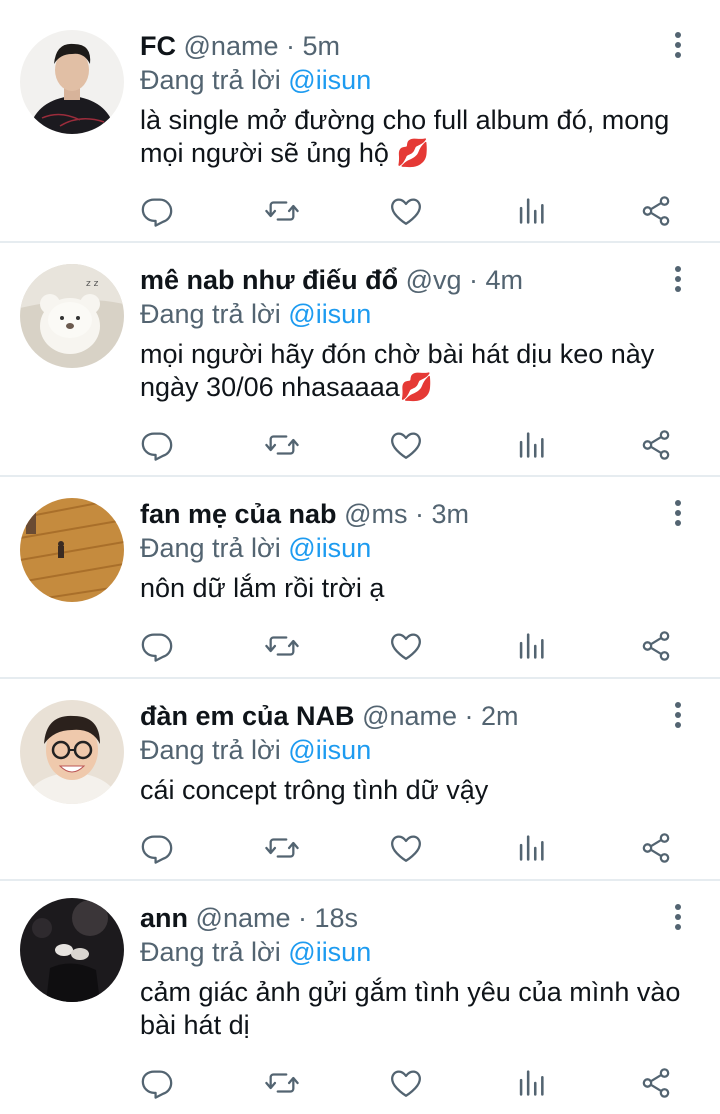 The height and width of the screenshot is (1114, 720). What do you see at coordinates (336, 918) in the screenshot?
I see `timestamp: 18s` at bounding box center [336, 918].